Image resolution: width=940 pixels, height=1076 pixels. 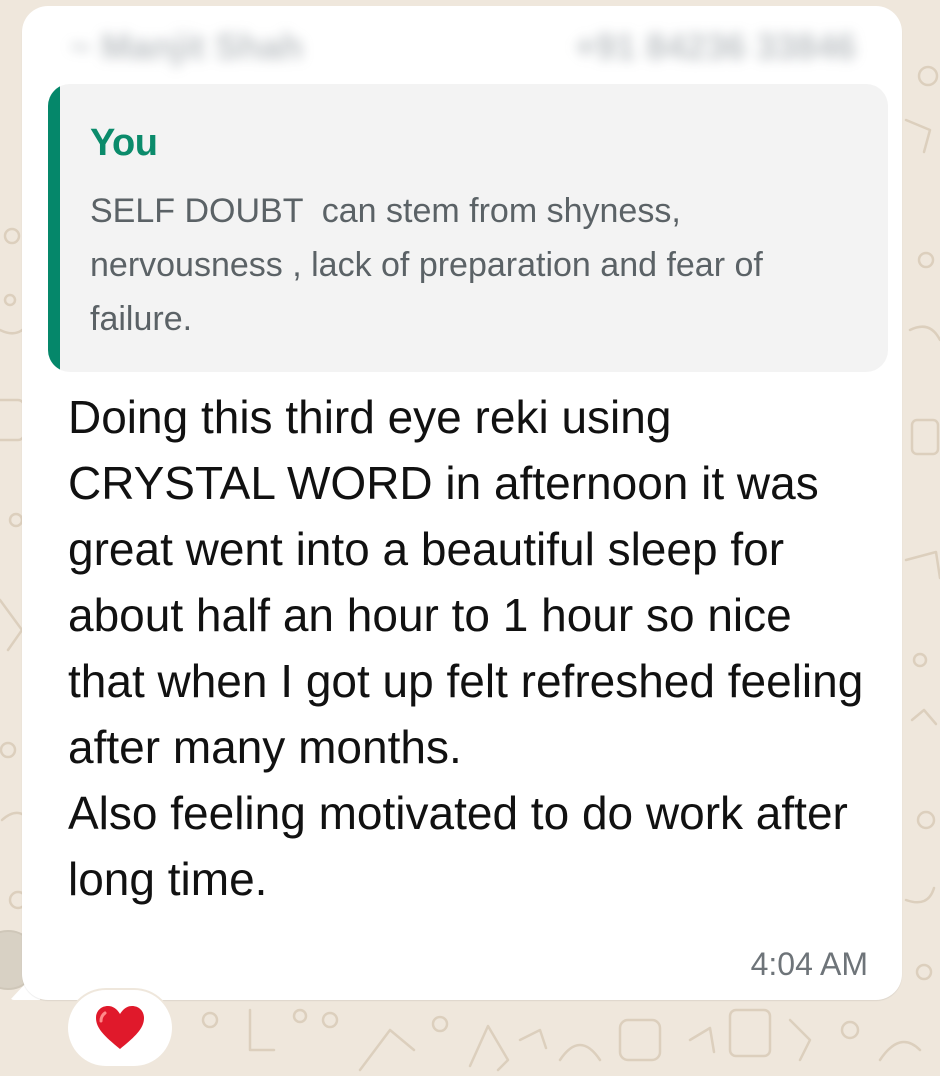 I want to click on reaction-pill, so click(x=120, y=1028).